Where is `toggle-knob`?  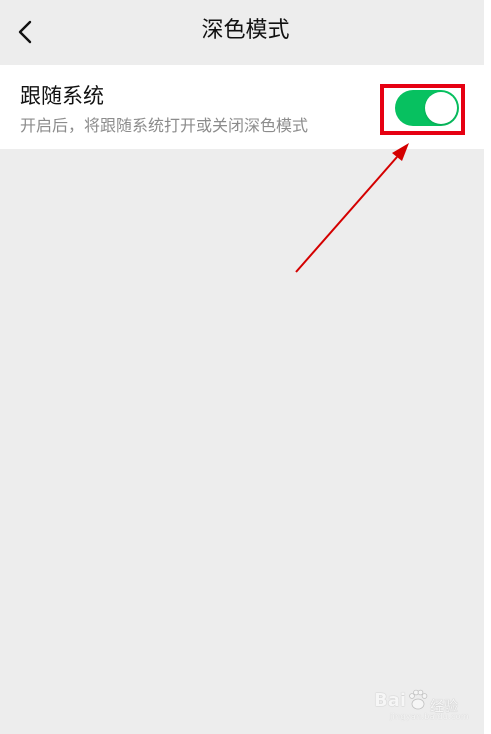 toggle-knob is located at coordinates (441, 108).